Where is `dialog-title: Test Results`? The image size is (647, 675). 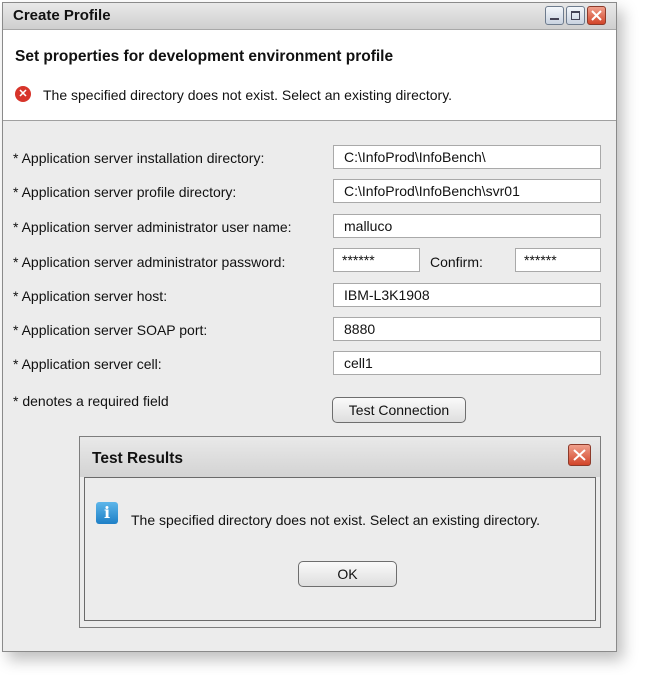
dialog-title: Test Results is located at coordinates (138, 458).